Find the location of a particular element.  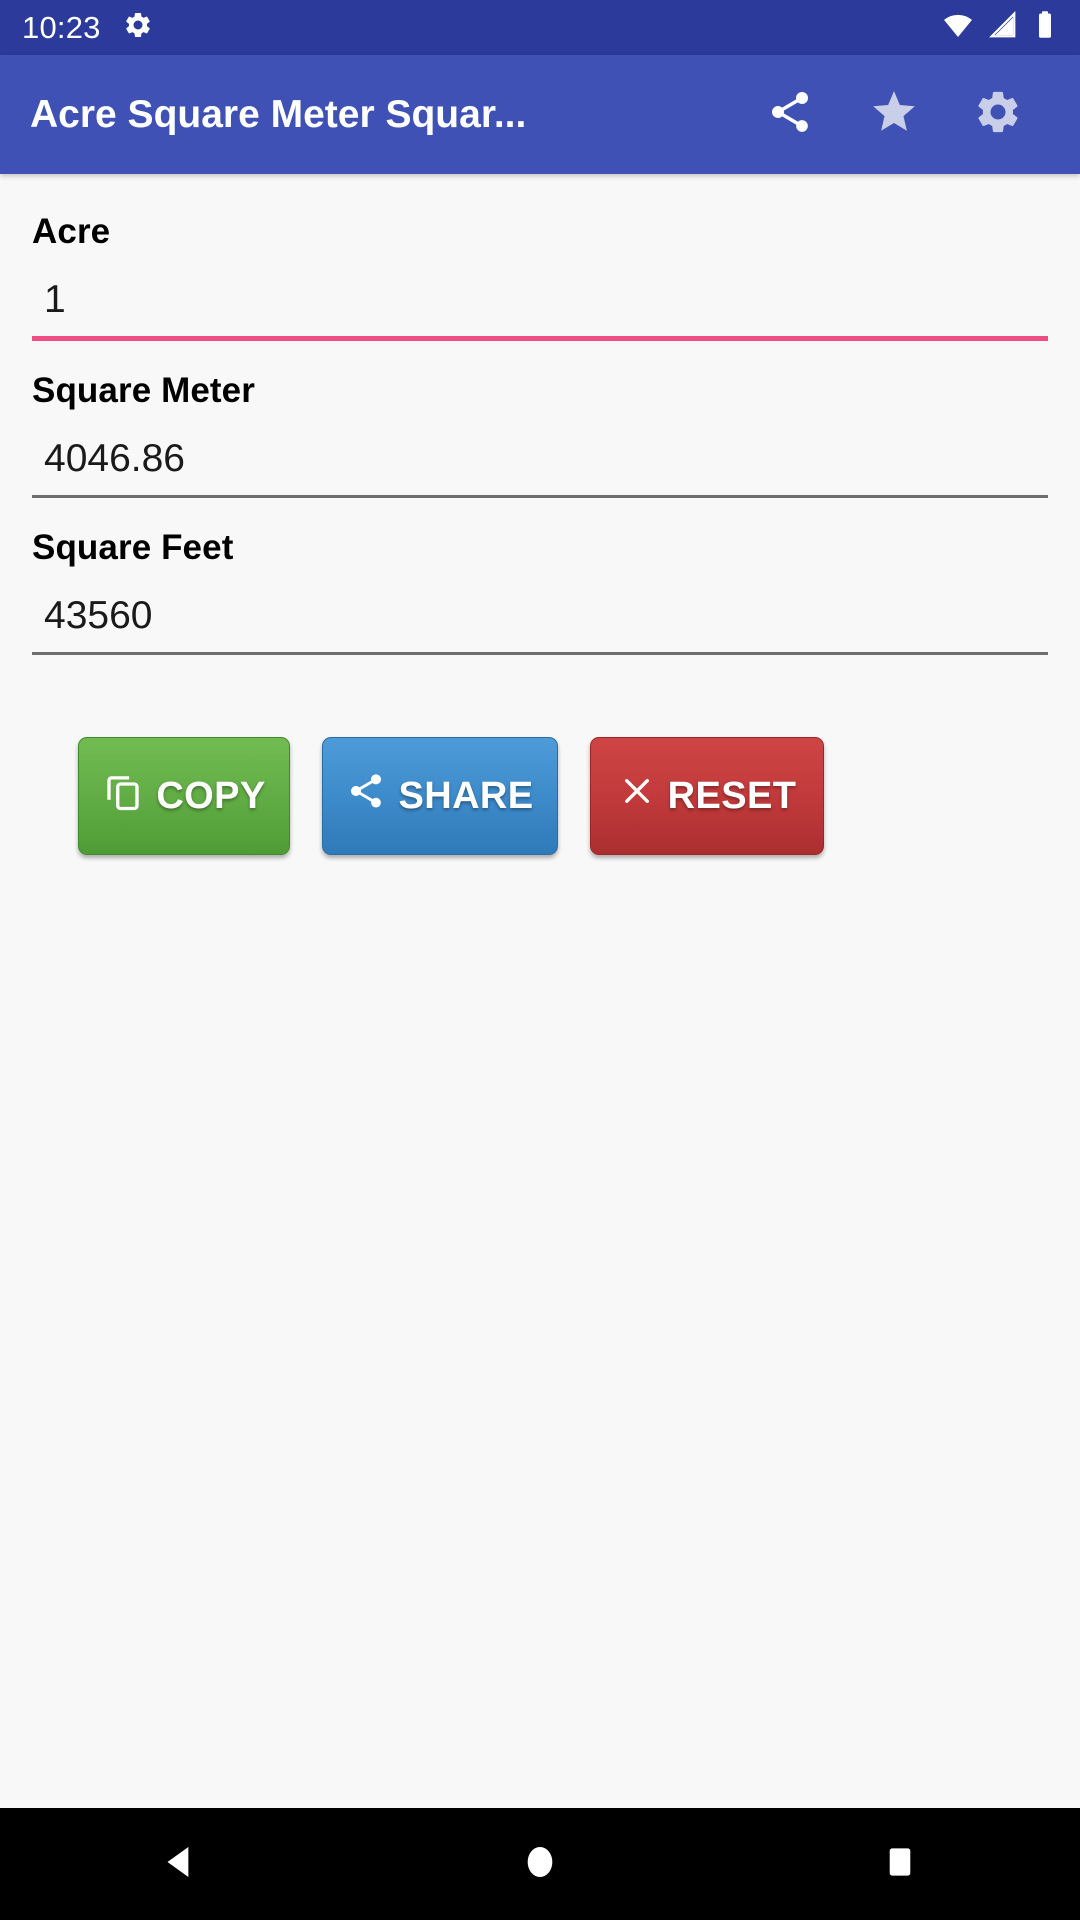

share-button-main: SHARE is located at coordinates (440, 796).